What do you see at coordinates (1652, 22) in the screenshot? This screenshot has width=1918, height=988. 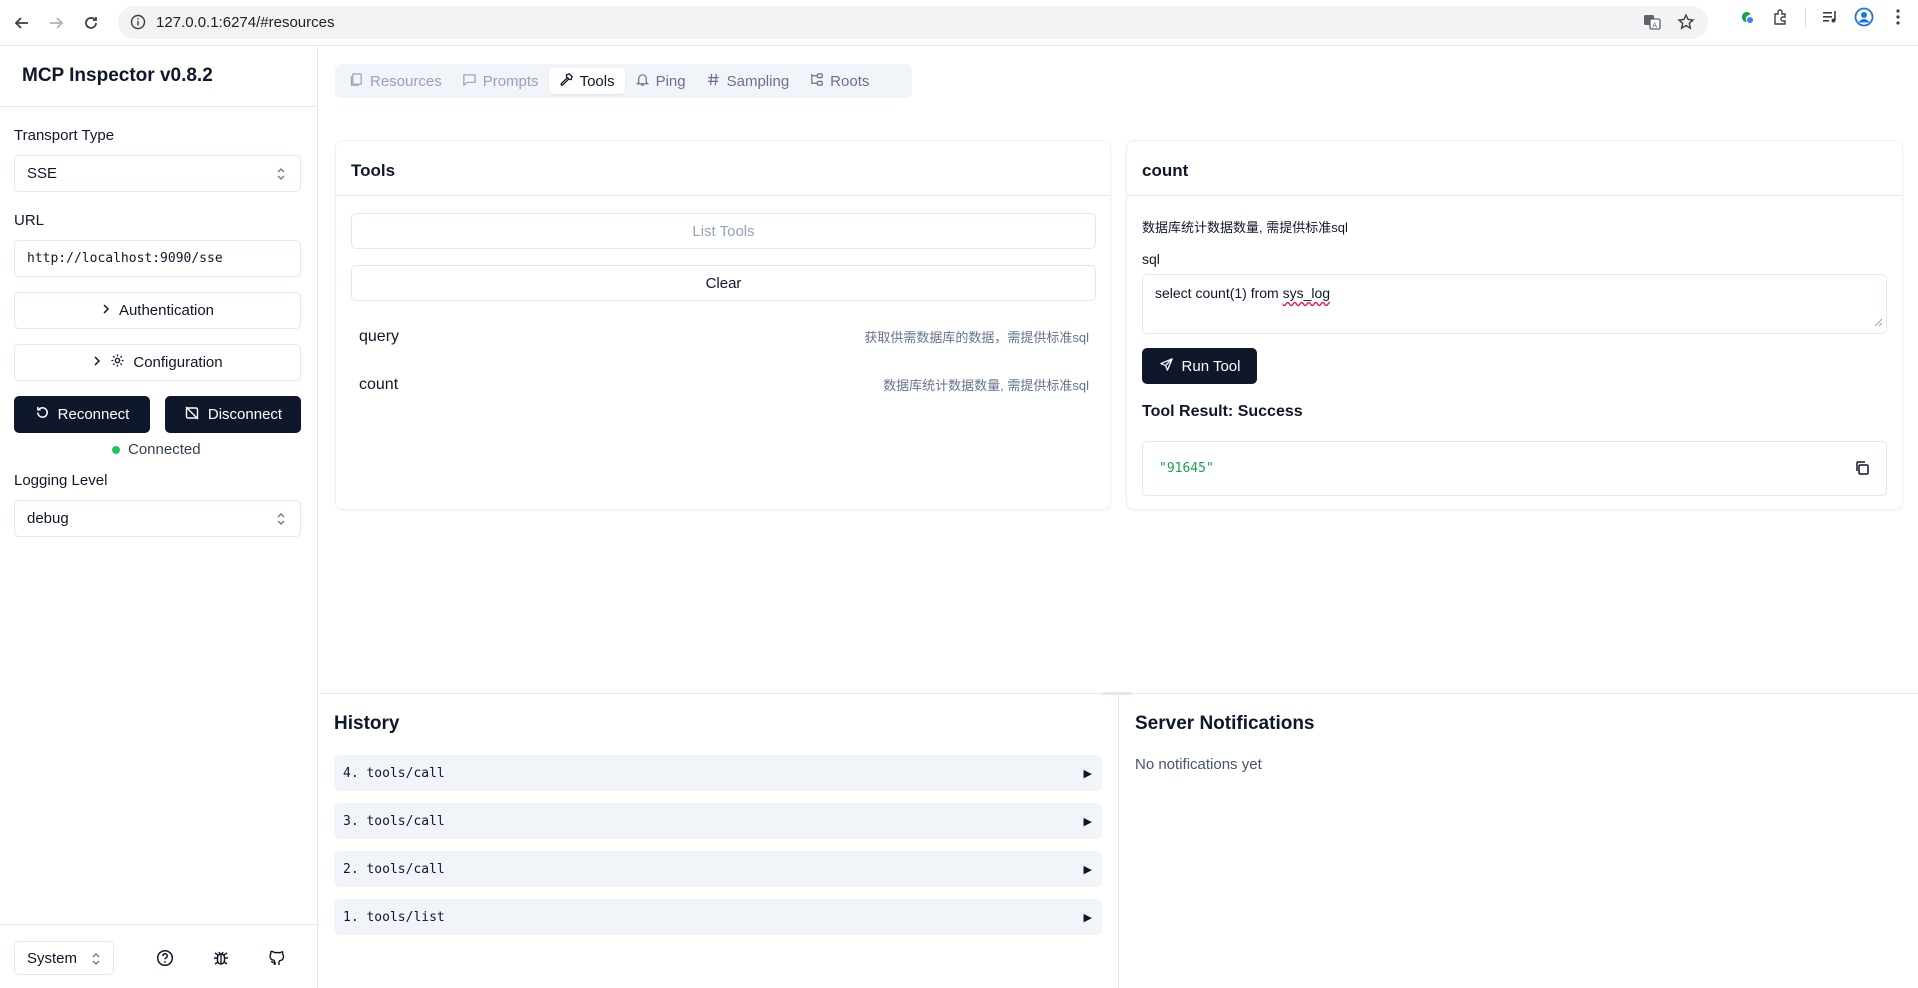 I see `translate-icon: A` at bounding box center [1652, 22].